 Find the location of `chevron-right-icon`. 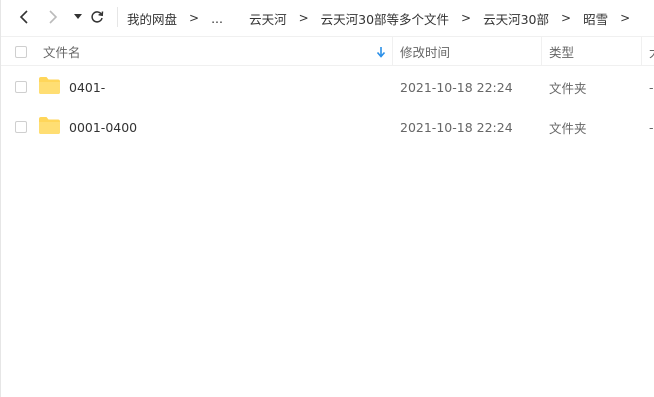

chevron-right-icon is located at coordinates (53, 17).